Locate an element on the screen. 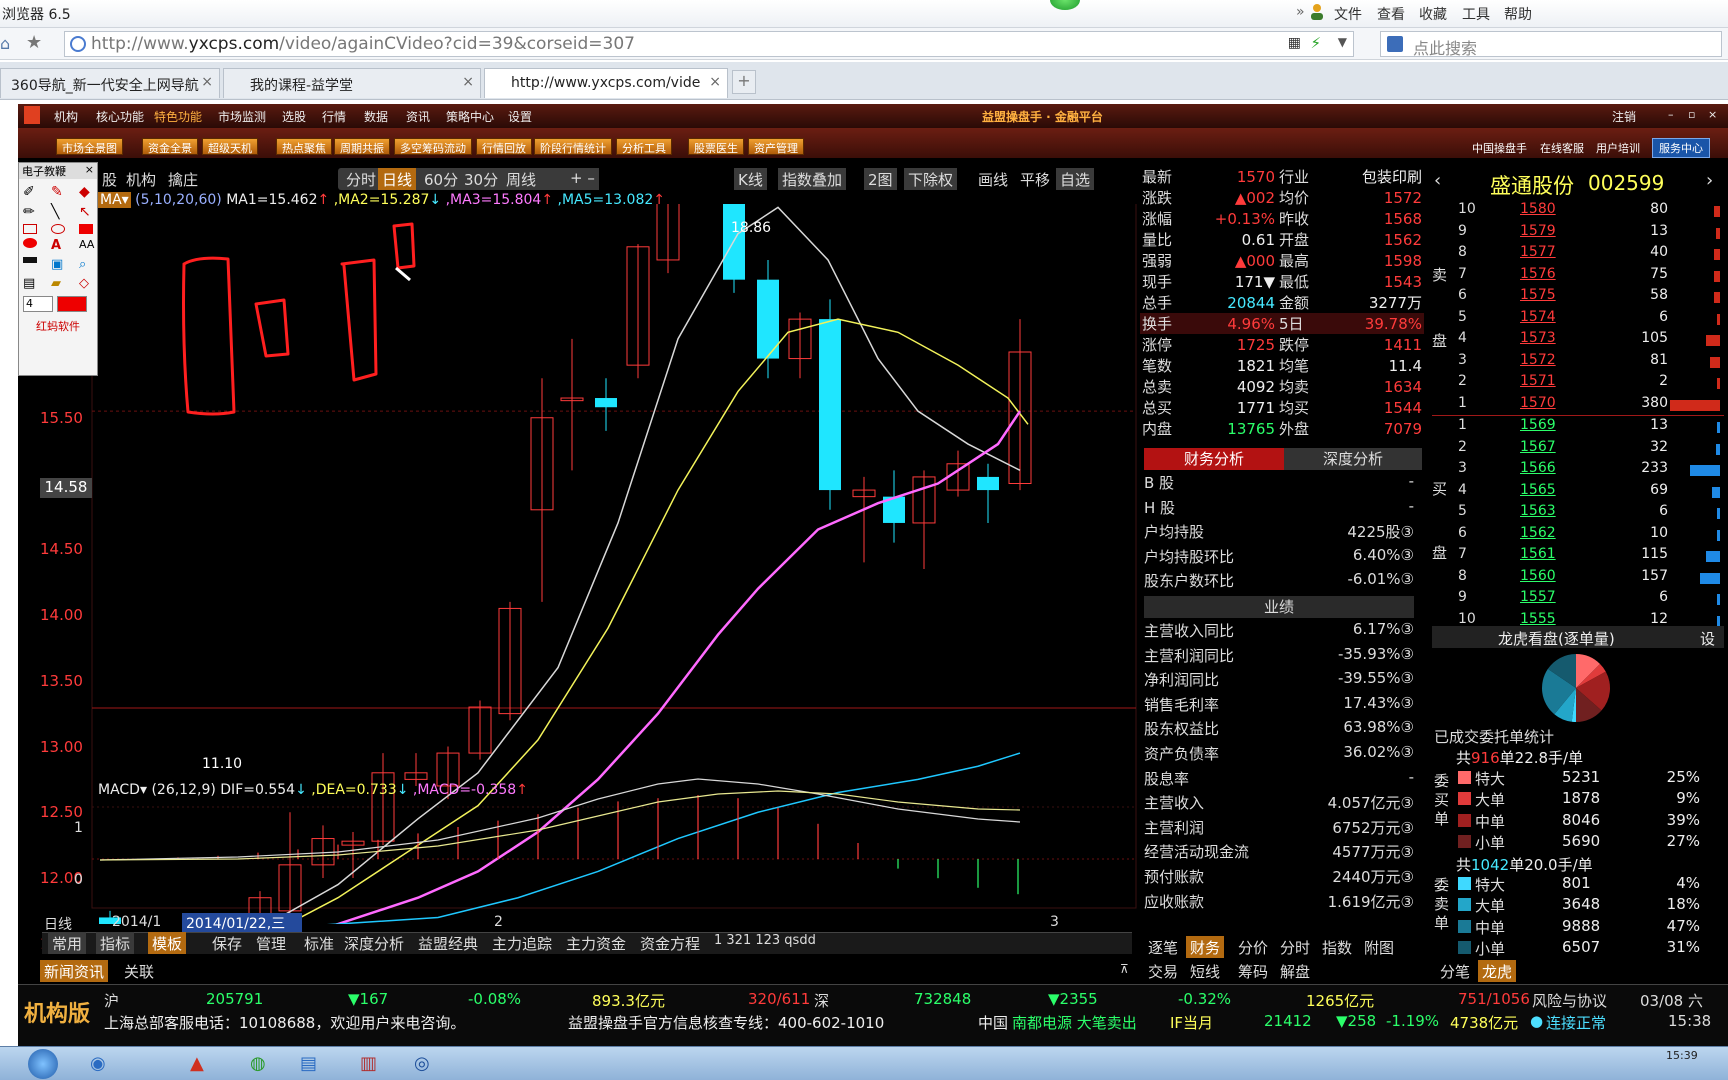  buy-level-row: 9 1557 6 is located at coordinates (1590, 599).